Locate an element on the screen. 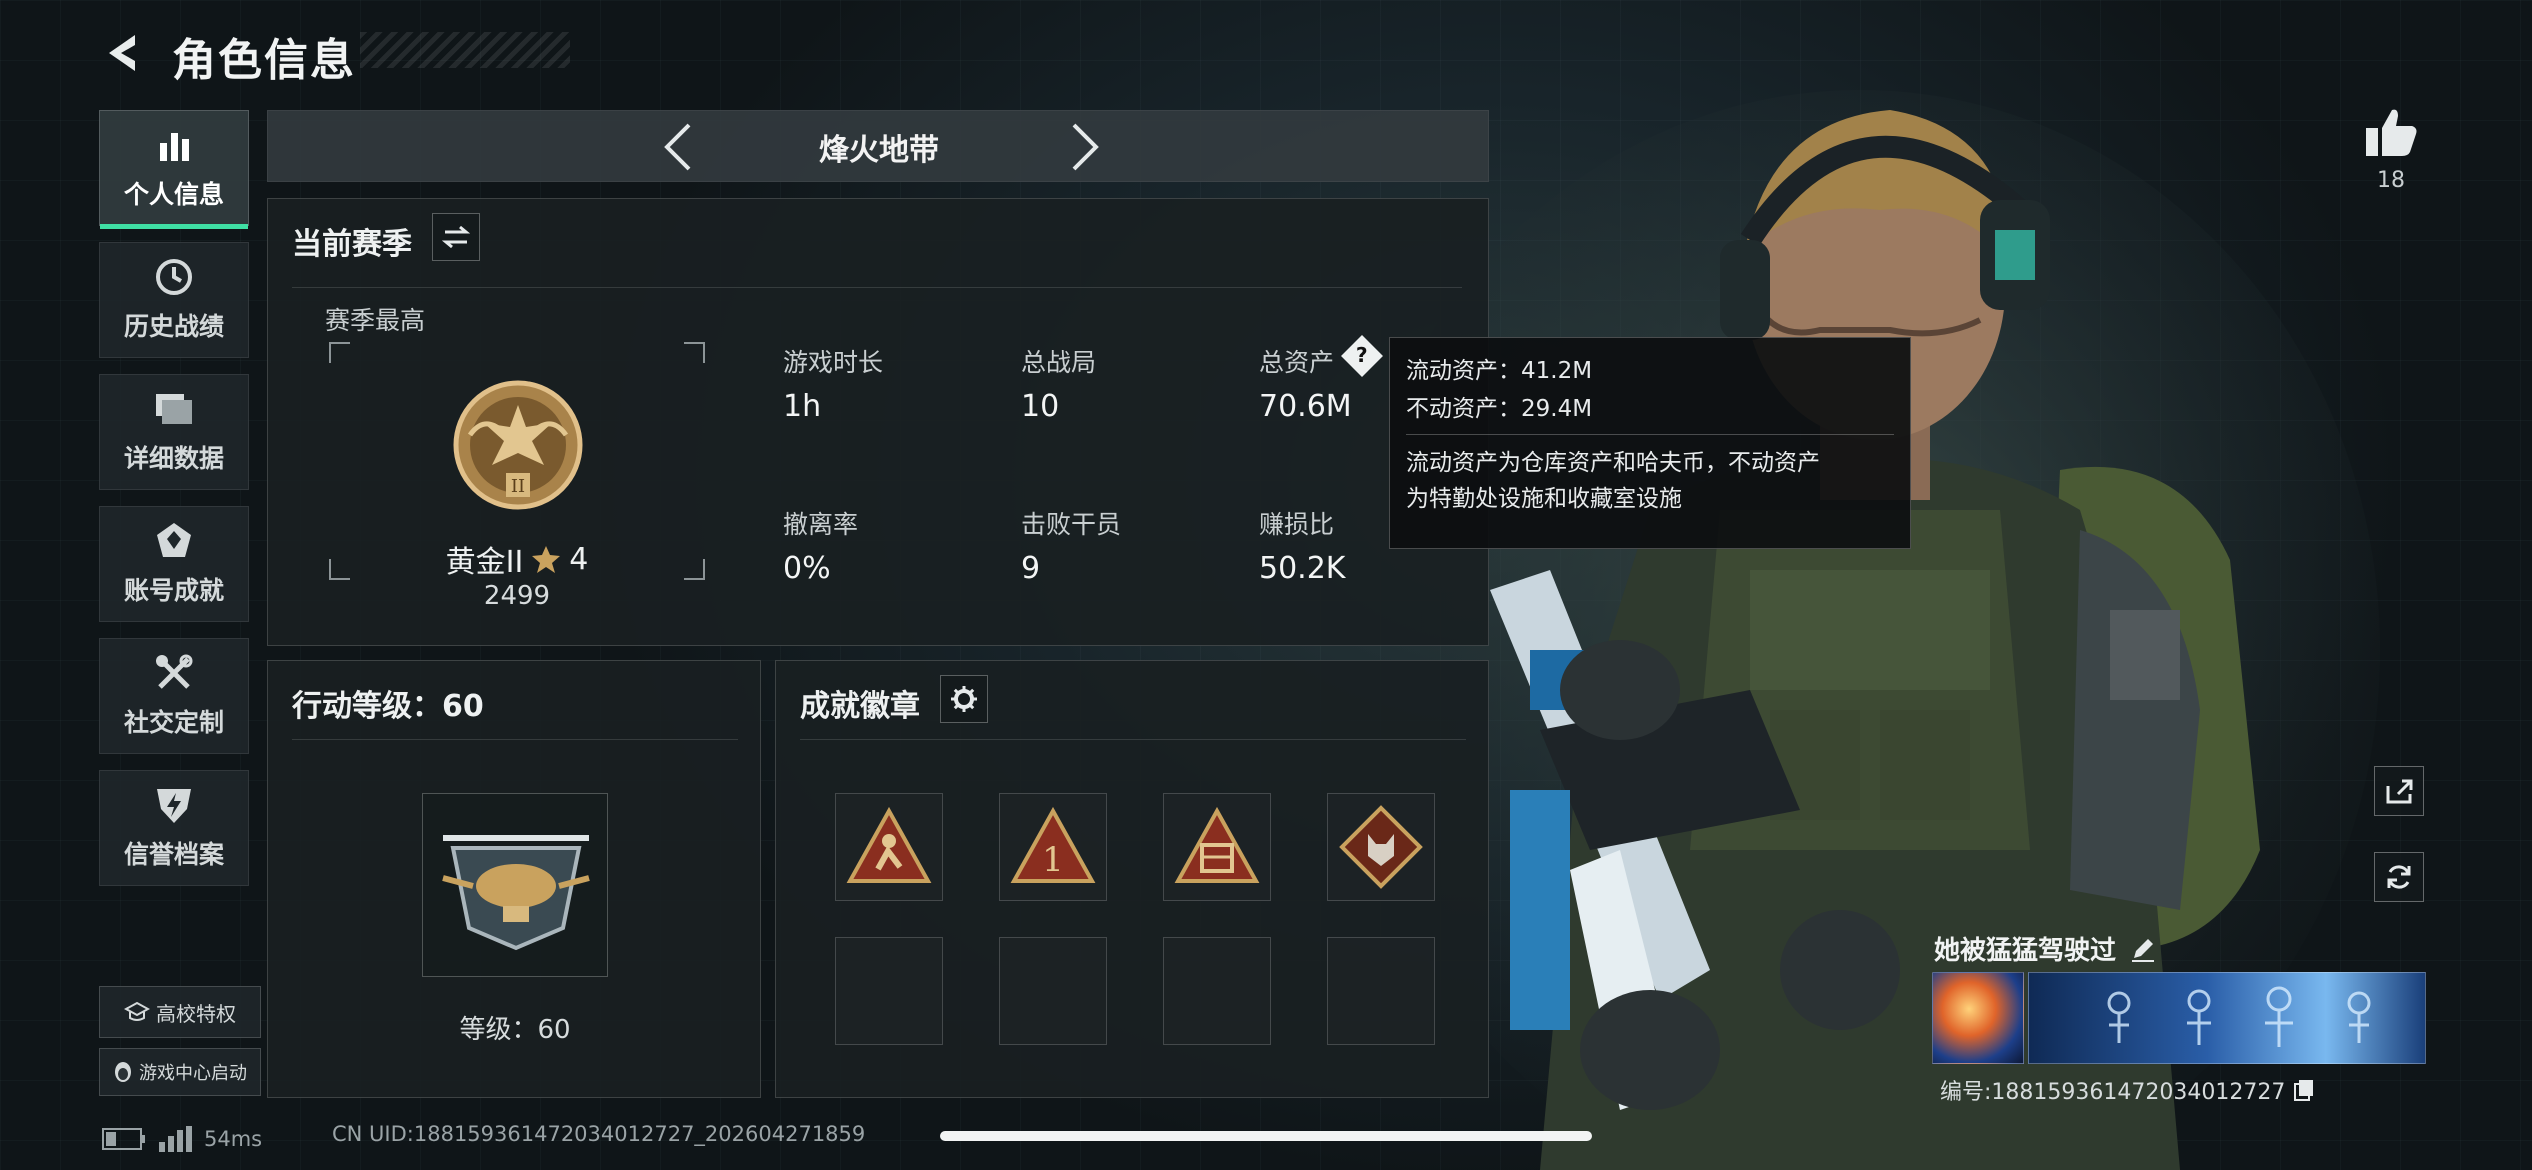 The height and width of the screenshot is (1170, 2532). question-icon: ? is located at coordinates (1362, 356).